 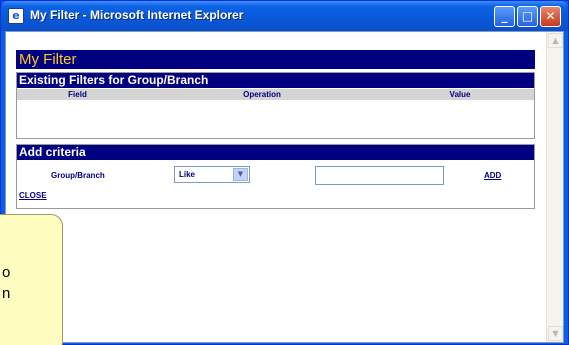 What do you see at coordinates (137, 15) in the screenshot?
I see `window-title: My Filter - Microsoft Internet Explorer` at bounding box center [137, 15].